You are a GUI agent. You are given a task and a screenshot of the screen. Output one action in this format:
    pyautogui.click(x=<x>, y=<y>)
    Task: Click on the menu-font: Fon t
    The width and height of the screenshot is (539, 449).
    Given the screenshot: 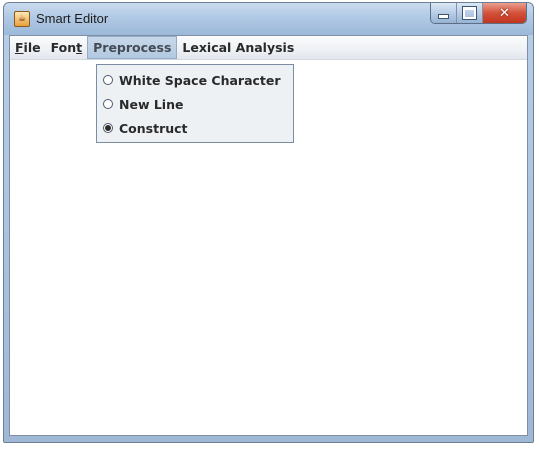 What is the action you would take?
    pyautogui.click(x=67, y=47)
    